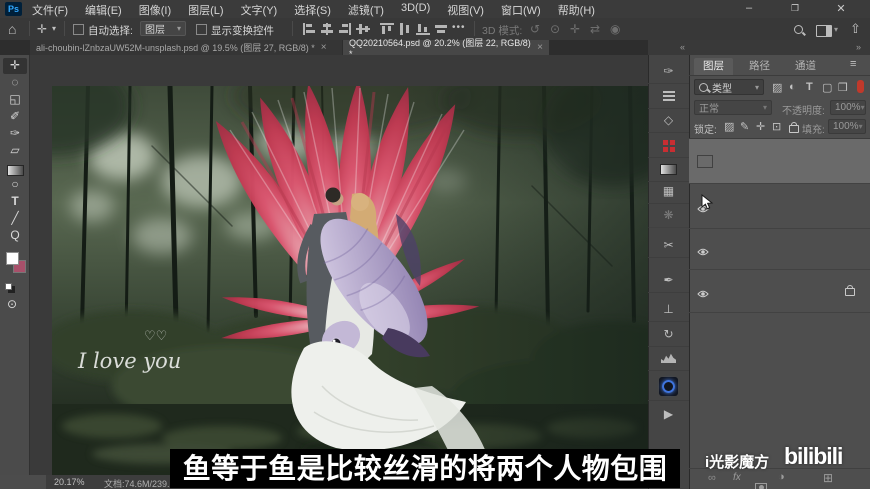 Image resolution: width=870 pixels, height=489 pixels. I want to click on align-v-center-icon, so click(363, 29).